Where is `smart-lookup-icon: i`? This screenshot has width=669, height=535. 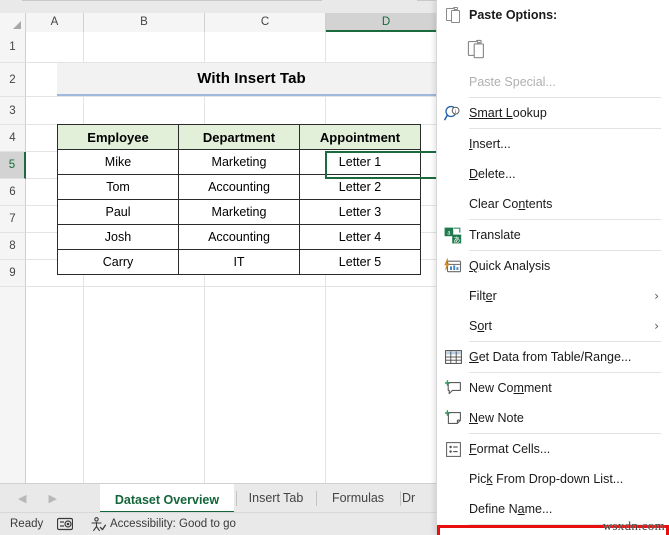
smart-lookup-icon: i is located at coordinates (453, 113).